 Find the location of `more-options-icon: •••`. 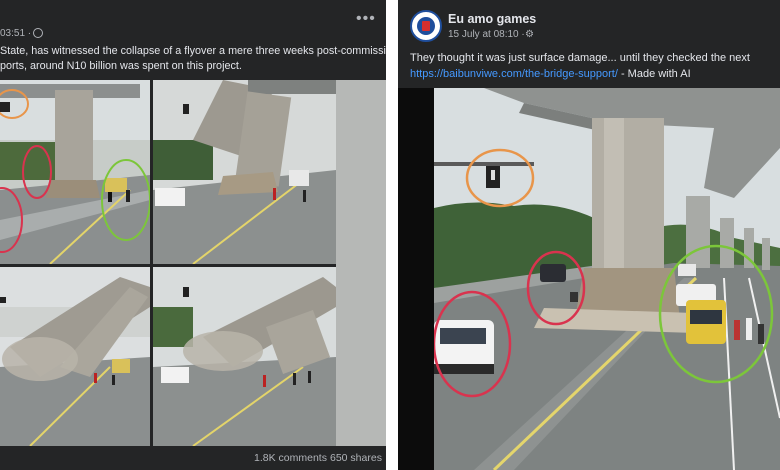

more-options-icon: ••• is located at coordinates (366, 19).